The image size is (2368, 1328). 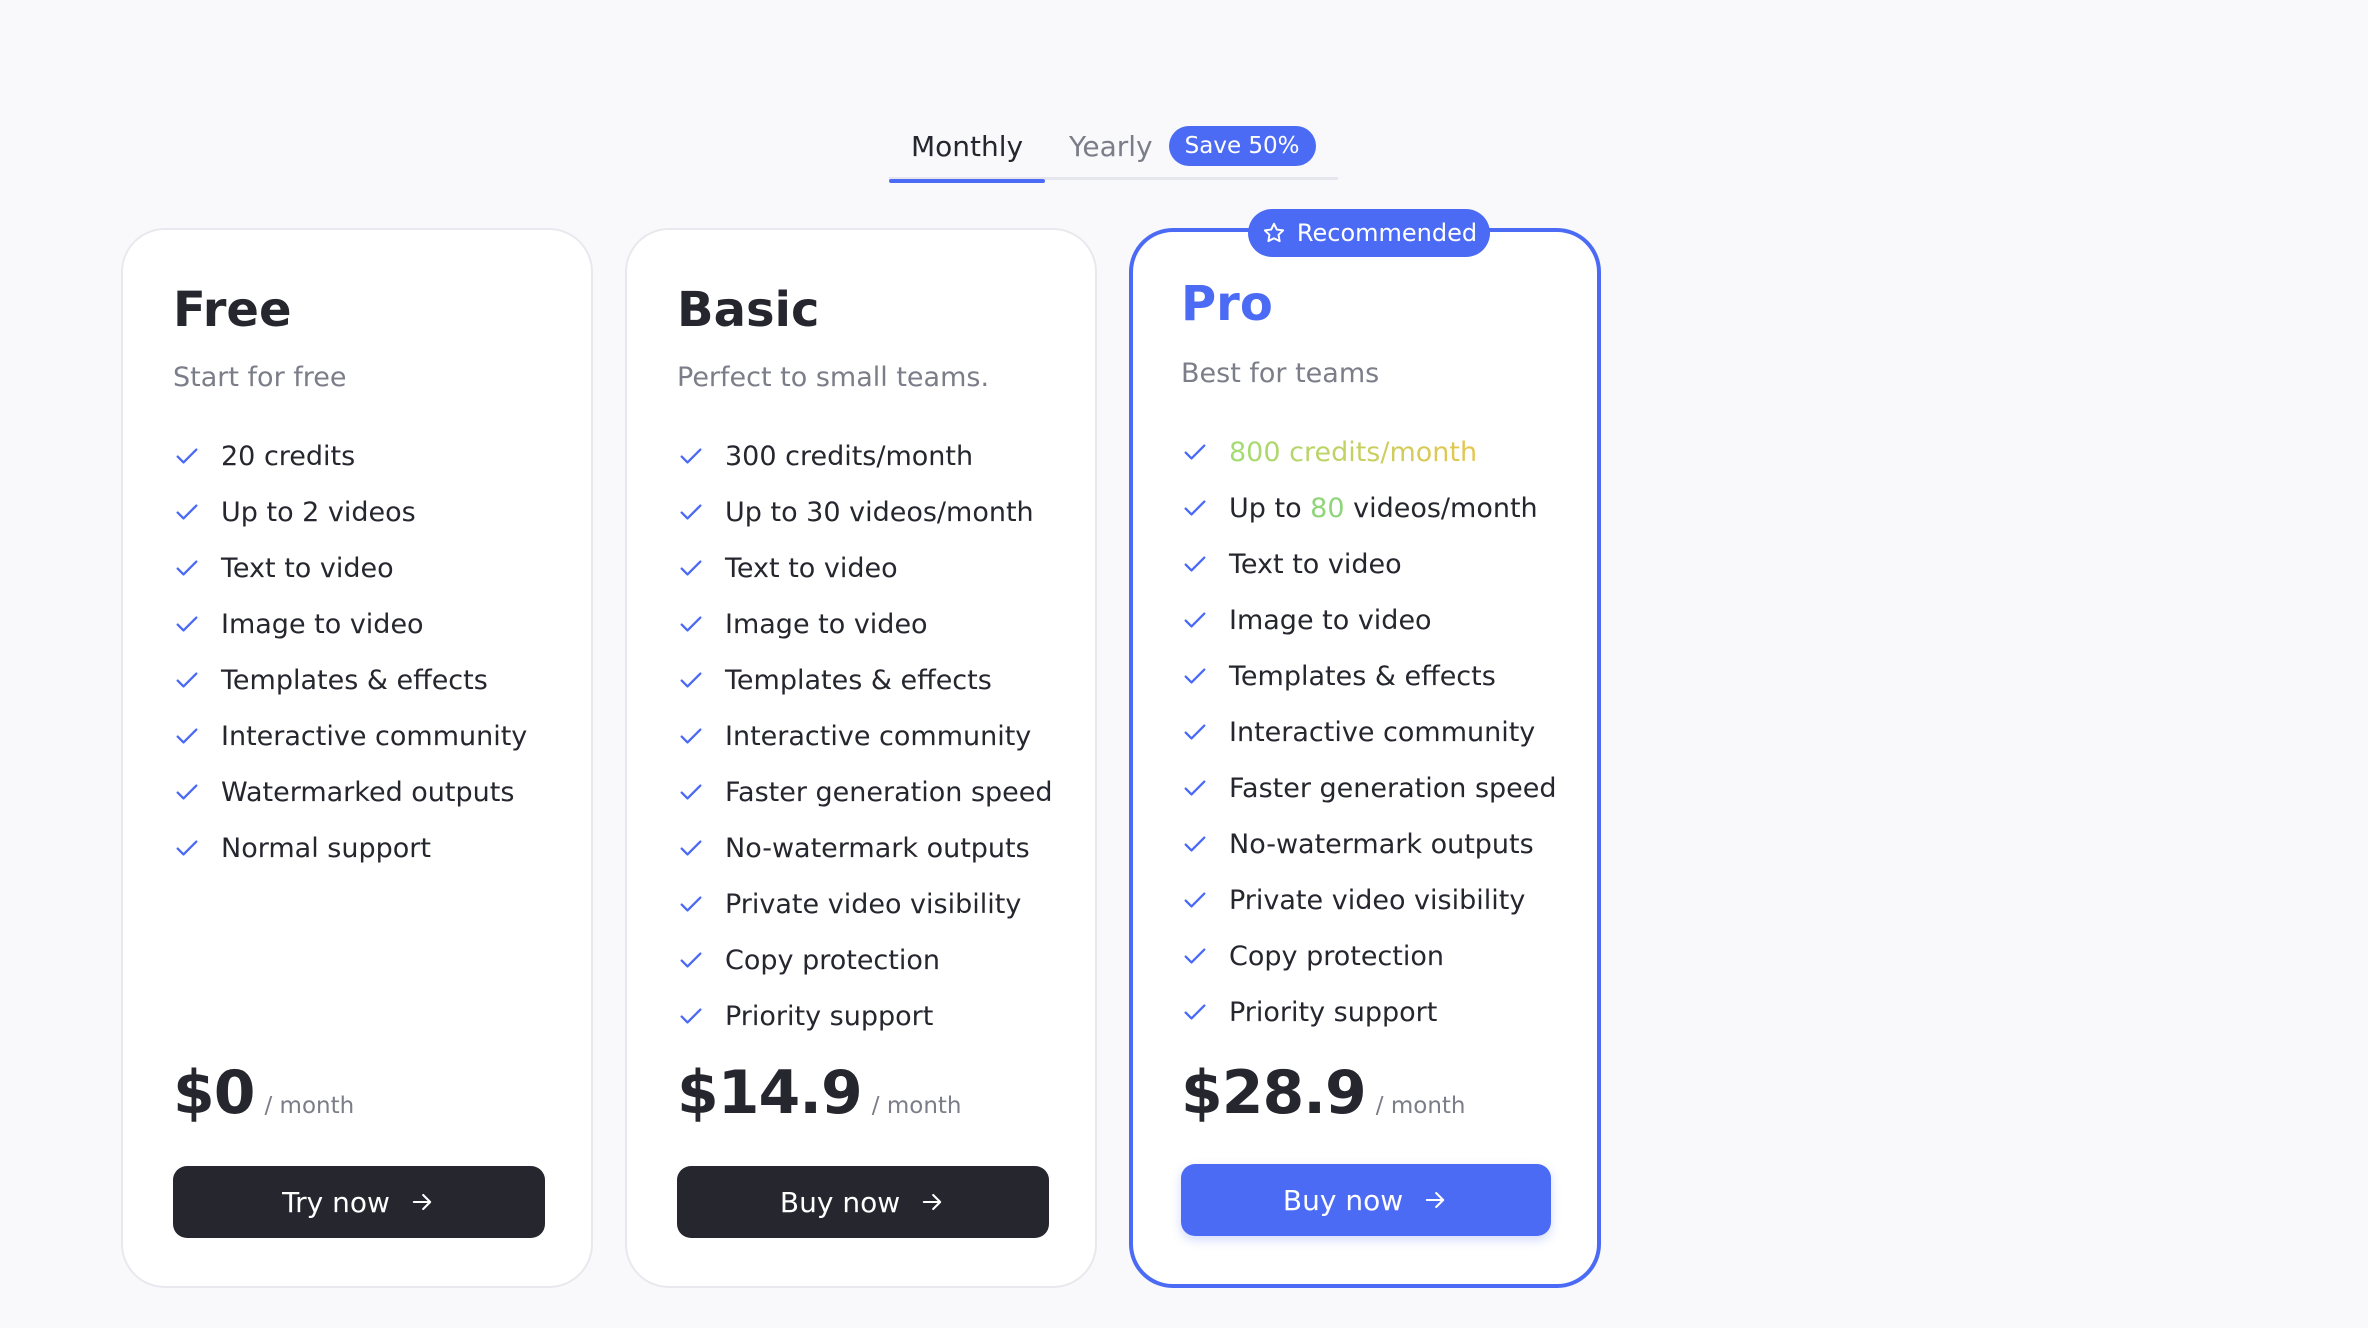 I want to click on plan-name: Free, so click(x=232, y=310).